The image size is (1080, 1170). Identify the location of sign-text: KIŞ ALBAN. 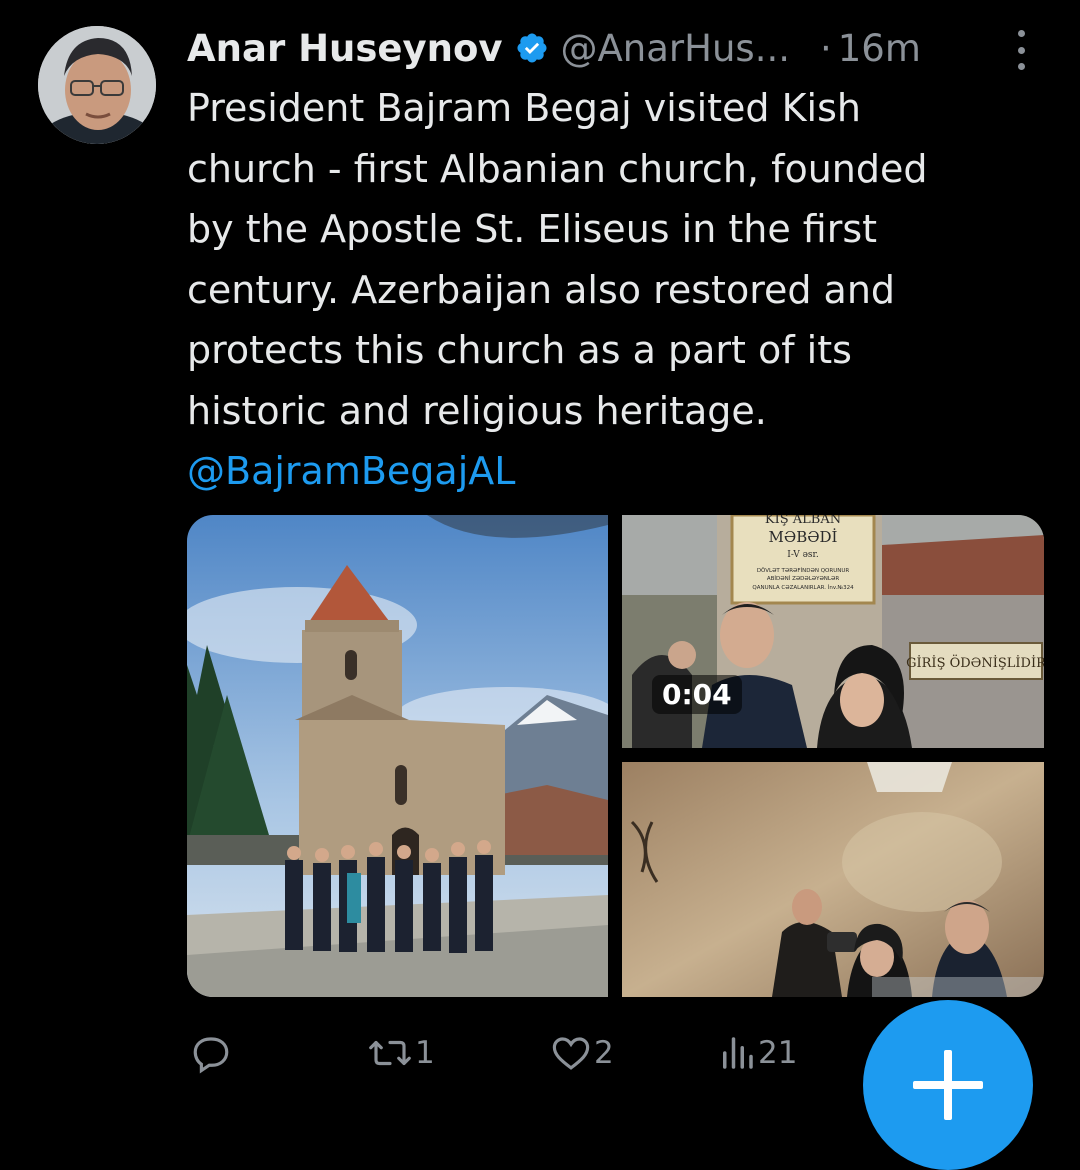
(803, 521).